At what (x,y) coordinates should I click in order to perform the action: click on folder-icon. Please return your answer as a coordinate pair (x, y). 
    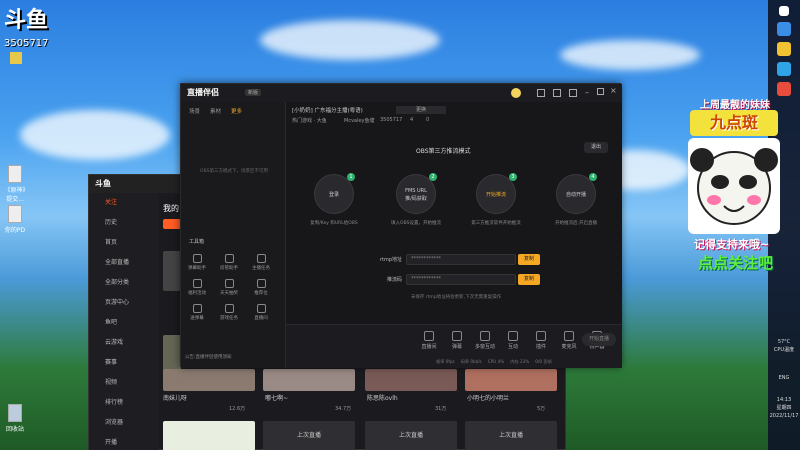
    Looking at the image, I should click on (16, 58).